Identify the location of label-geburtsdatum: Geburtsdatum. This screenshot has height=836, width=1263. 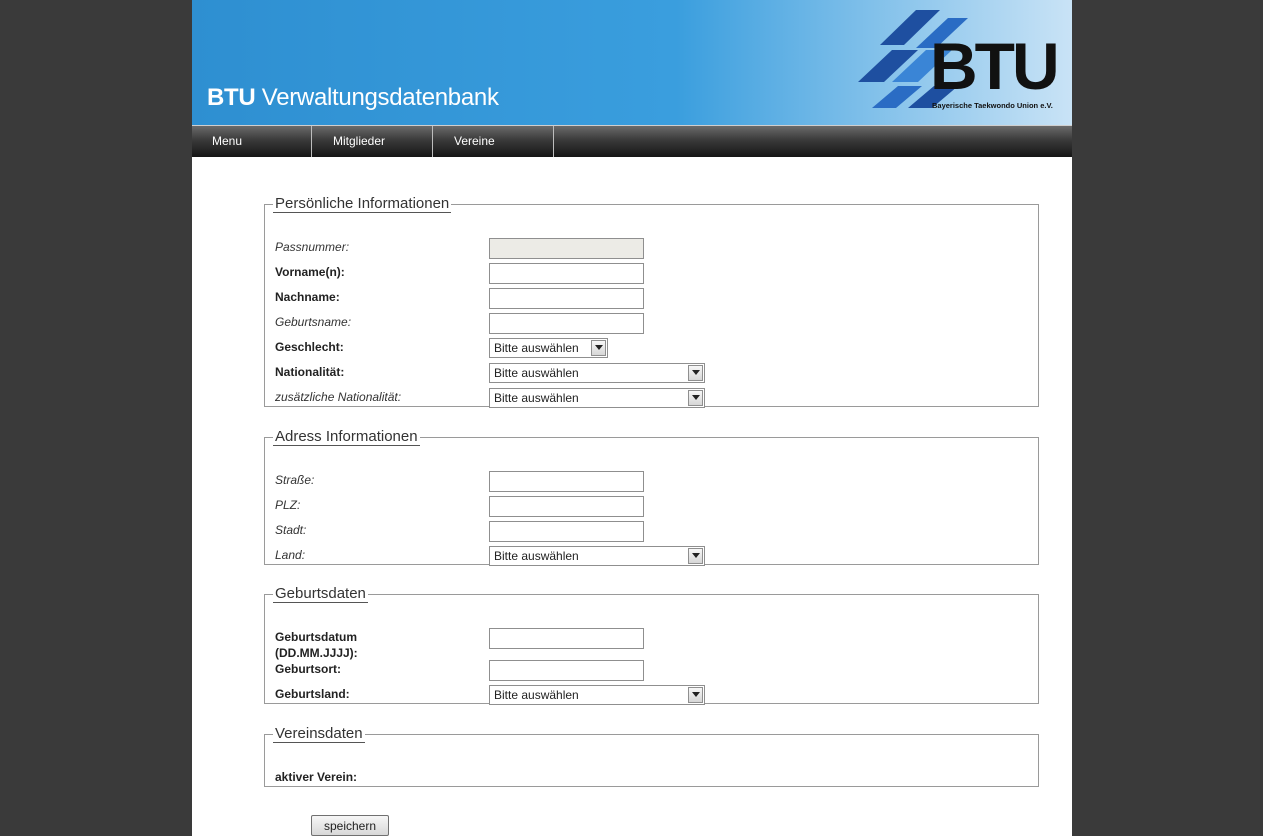
(316, 637).